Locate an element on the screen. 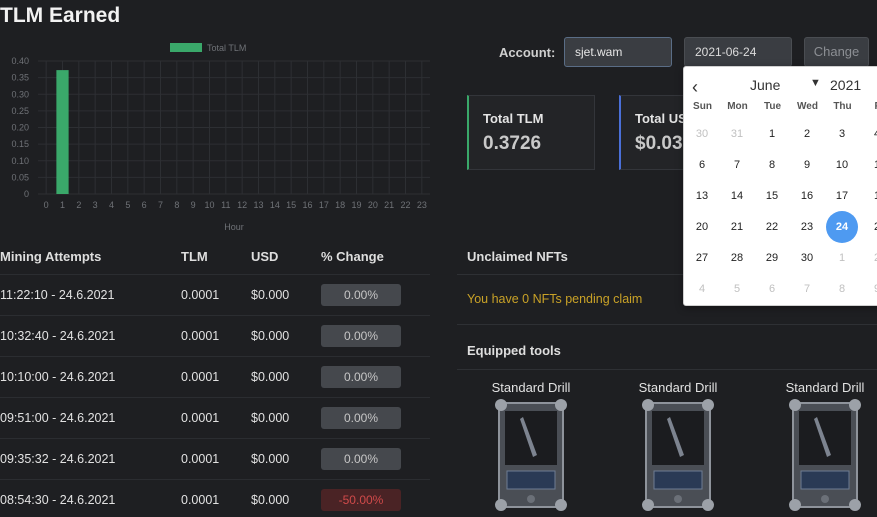 Image resolution: width=877 pixels, height=517 pixels. calendar-day: 21 is located at coordinates (737, 227).